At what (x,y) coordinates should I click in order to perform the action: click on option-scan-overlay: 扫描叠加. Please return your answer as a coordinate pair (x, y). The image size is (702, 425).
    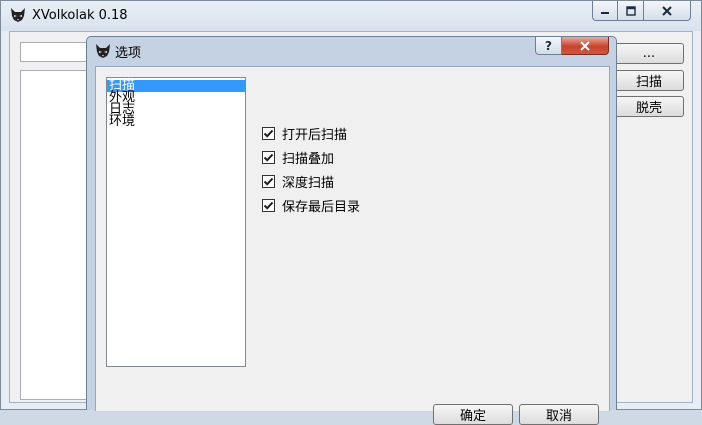
    Looking at the image, I should click on (298, 157).